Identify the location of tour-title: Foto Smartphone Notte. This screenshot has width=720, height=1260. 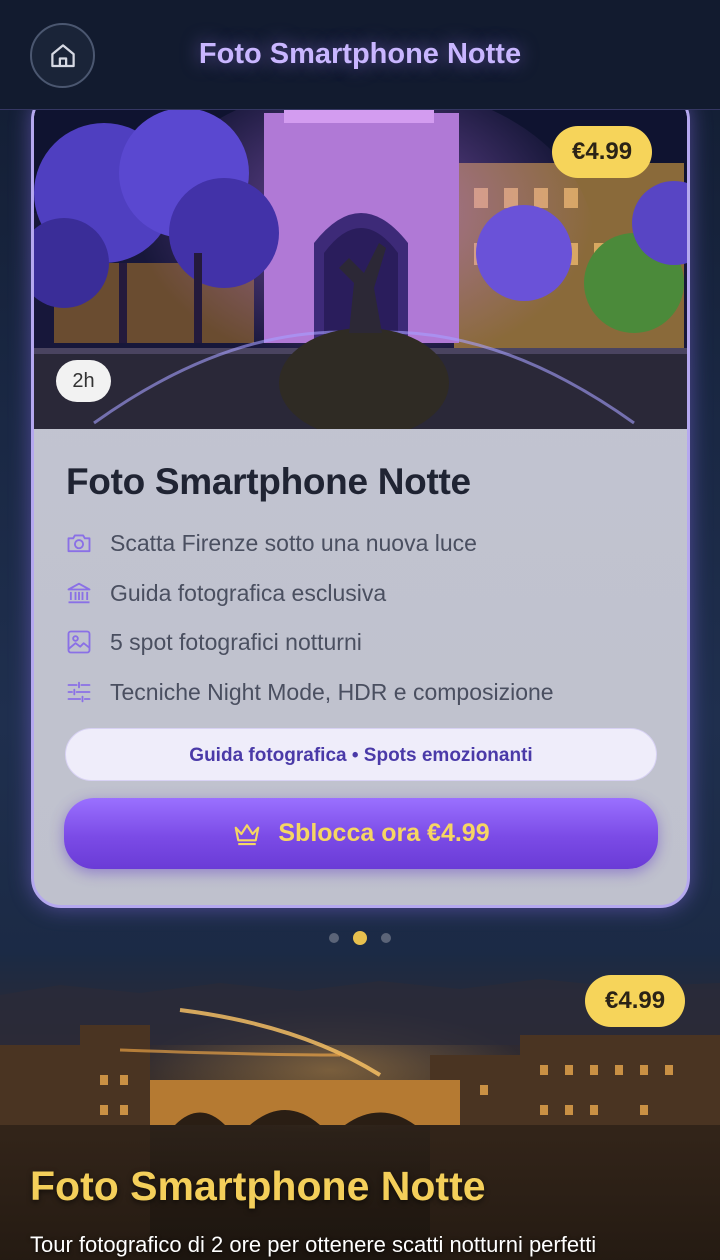
(268, 481).